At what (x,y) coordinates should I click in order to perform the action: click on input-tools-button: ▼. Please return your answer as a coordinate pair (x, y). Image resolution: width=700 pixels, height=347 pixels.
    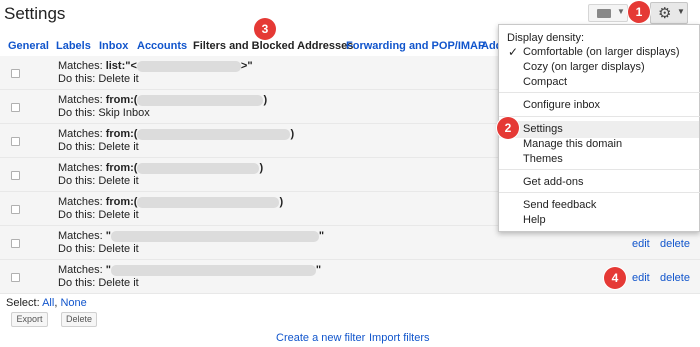
    Looking at the image, I should click on (608, 13).